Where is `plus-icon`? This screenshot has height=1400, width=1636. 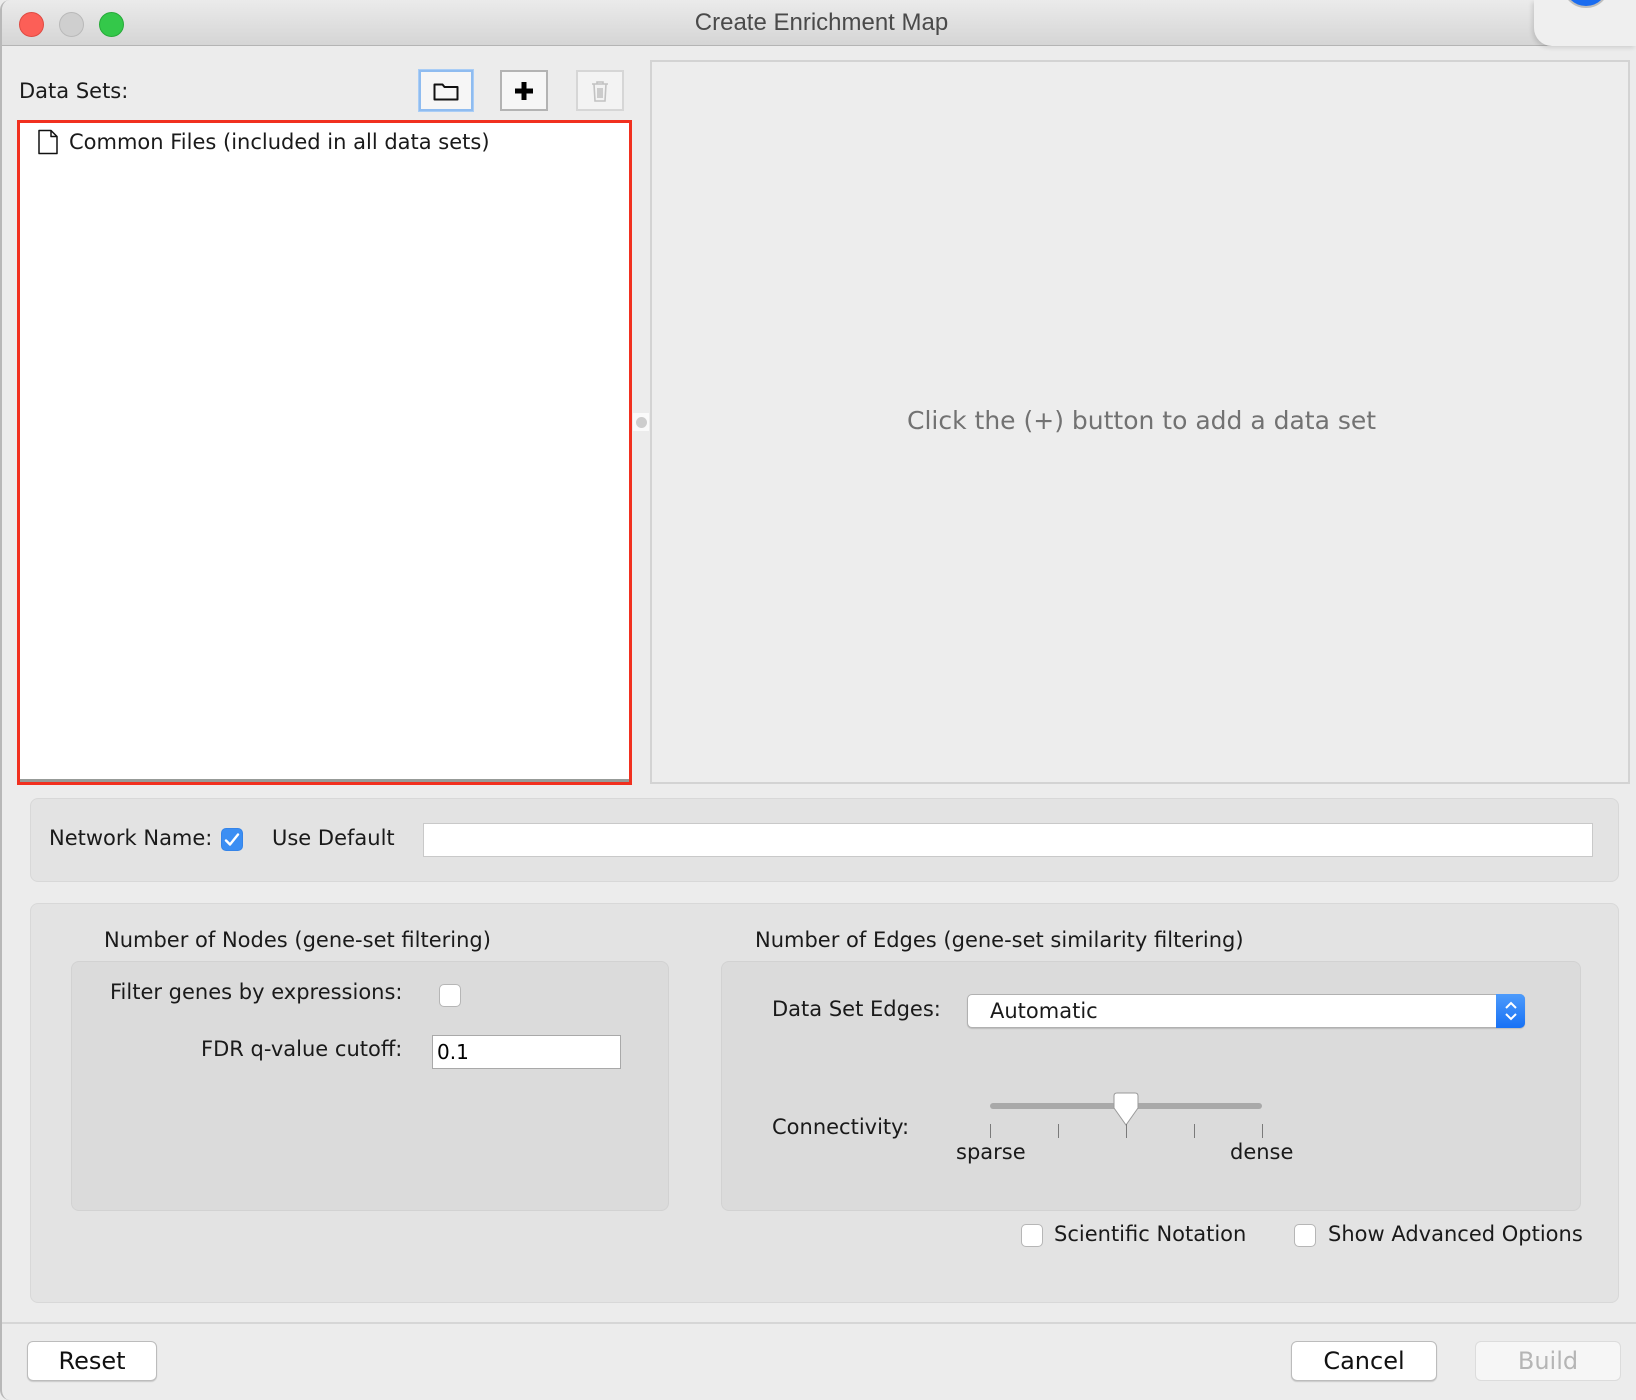 plus-icon is located at coordinates (524, 90).